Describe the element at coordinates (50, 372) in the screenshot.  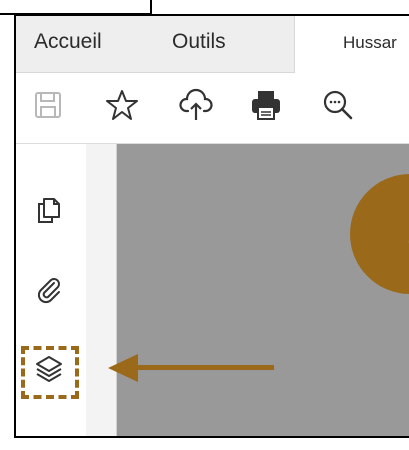
I see `layers-highlight-box` at that location.